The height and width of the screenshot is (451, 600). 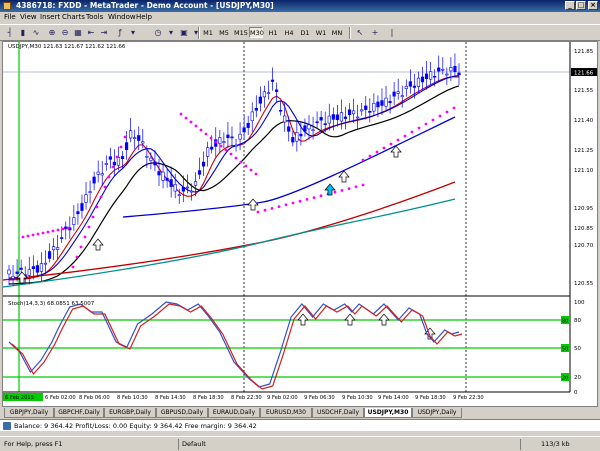 What do you see at coordinates (577, 378) in the screenshot?
I see `stochastic-scale-label: 20` at bounding box center [577, 378].